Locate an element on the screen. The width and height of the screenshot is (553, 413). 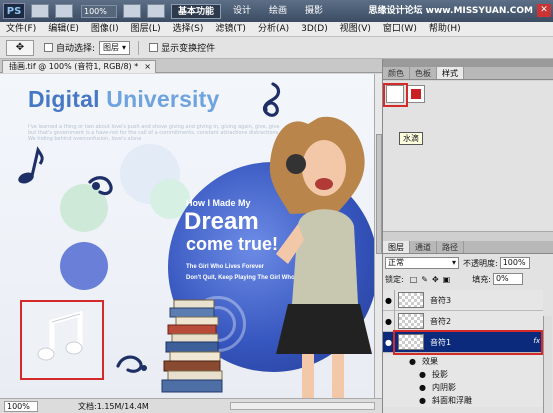
show-transform-checkbox is located at coordinates (154, 47).